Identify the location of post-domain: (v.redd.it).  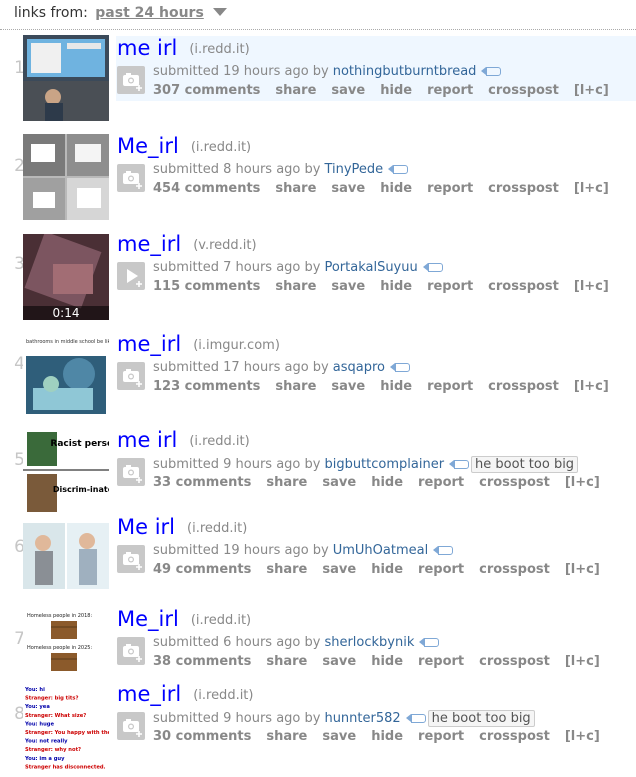
(224, 245).